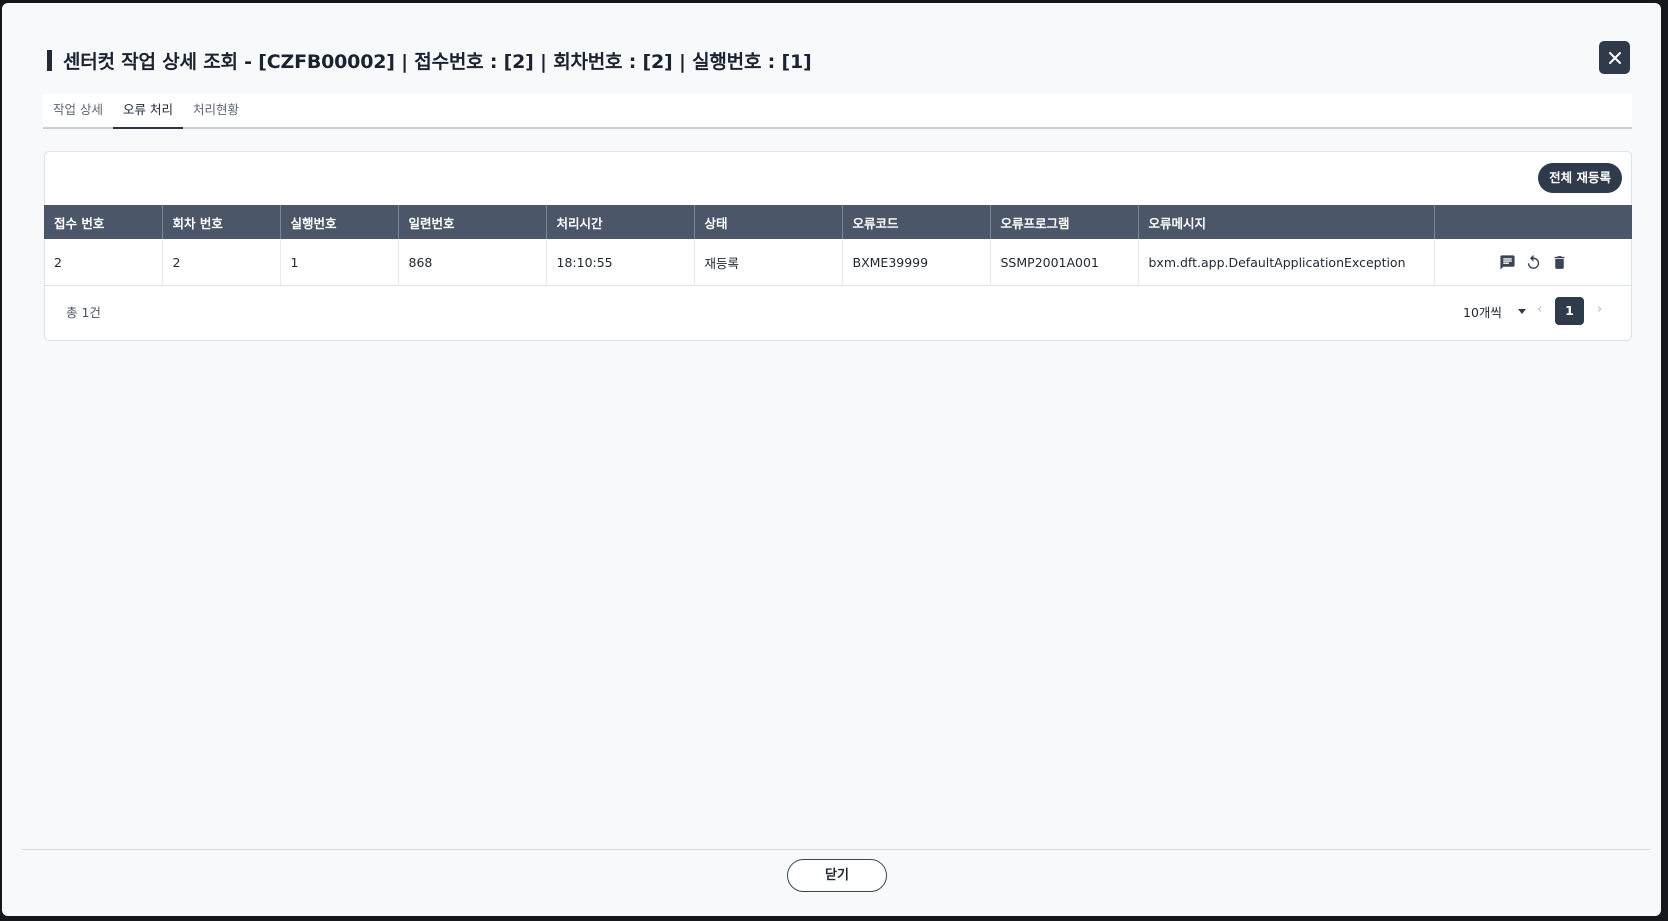 Image resolution: width=1668 pixels, height=921 pixels. I want to click on cell-round-no: 2, so click(221, 262).